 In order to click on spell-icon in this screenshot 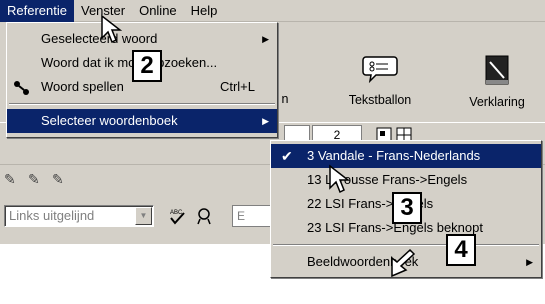, I will do `click(22, 87)`.